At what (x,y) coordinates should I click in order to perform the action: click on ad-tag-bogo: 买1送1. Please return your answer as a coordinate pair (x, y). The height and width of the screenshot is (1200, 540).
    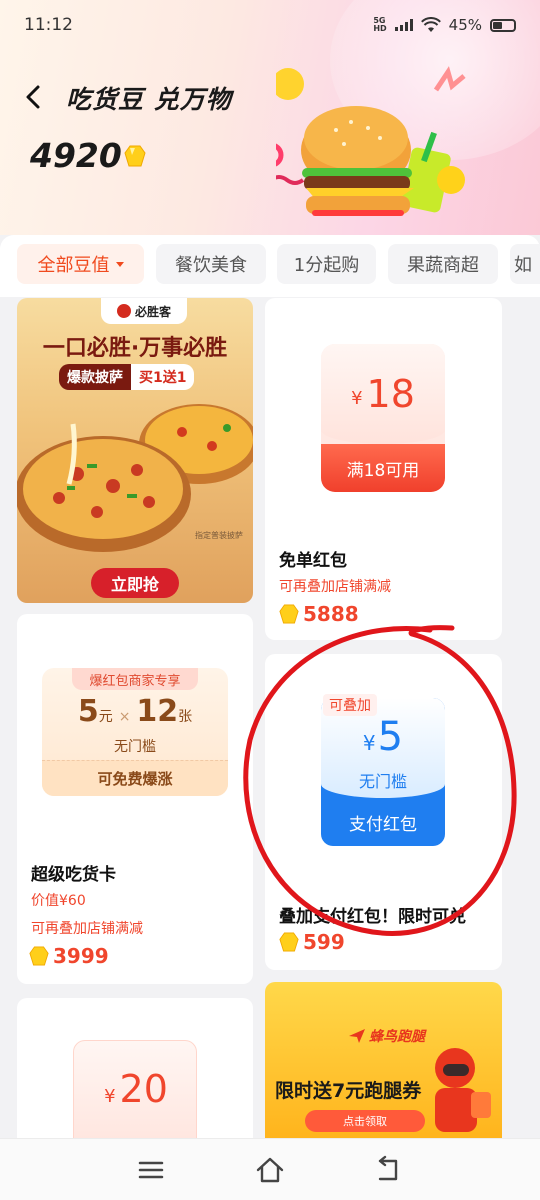
    Looking at the image, I should click on (163, 377).